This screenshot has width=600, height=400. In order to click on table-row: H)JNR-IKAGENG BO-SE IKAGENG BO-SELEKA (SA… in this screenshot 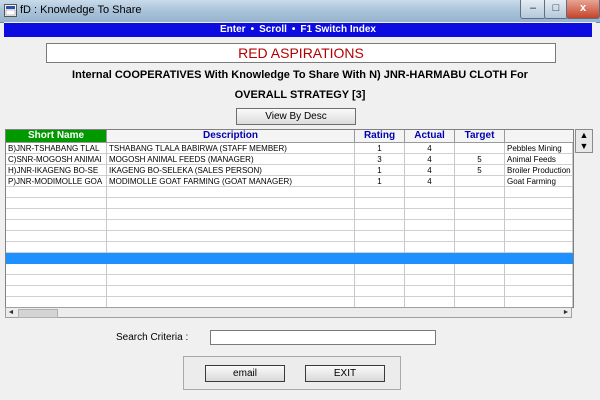, I will do `click(289, 170)`.